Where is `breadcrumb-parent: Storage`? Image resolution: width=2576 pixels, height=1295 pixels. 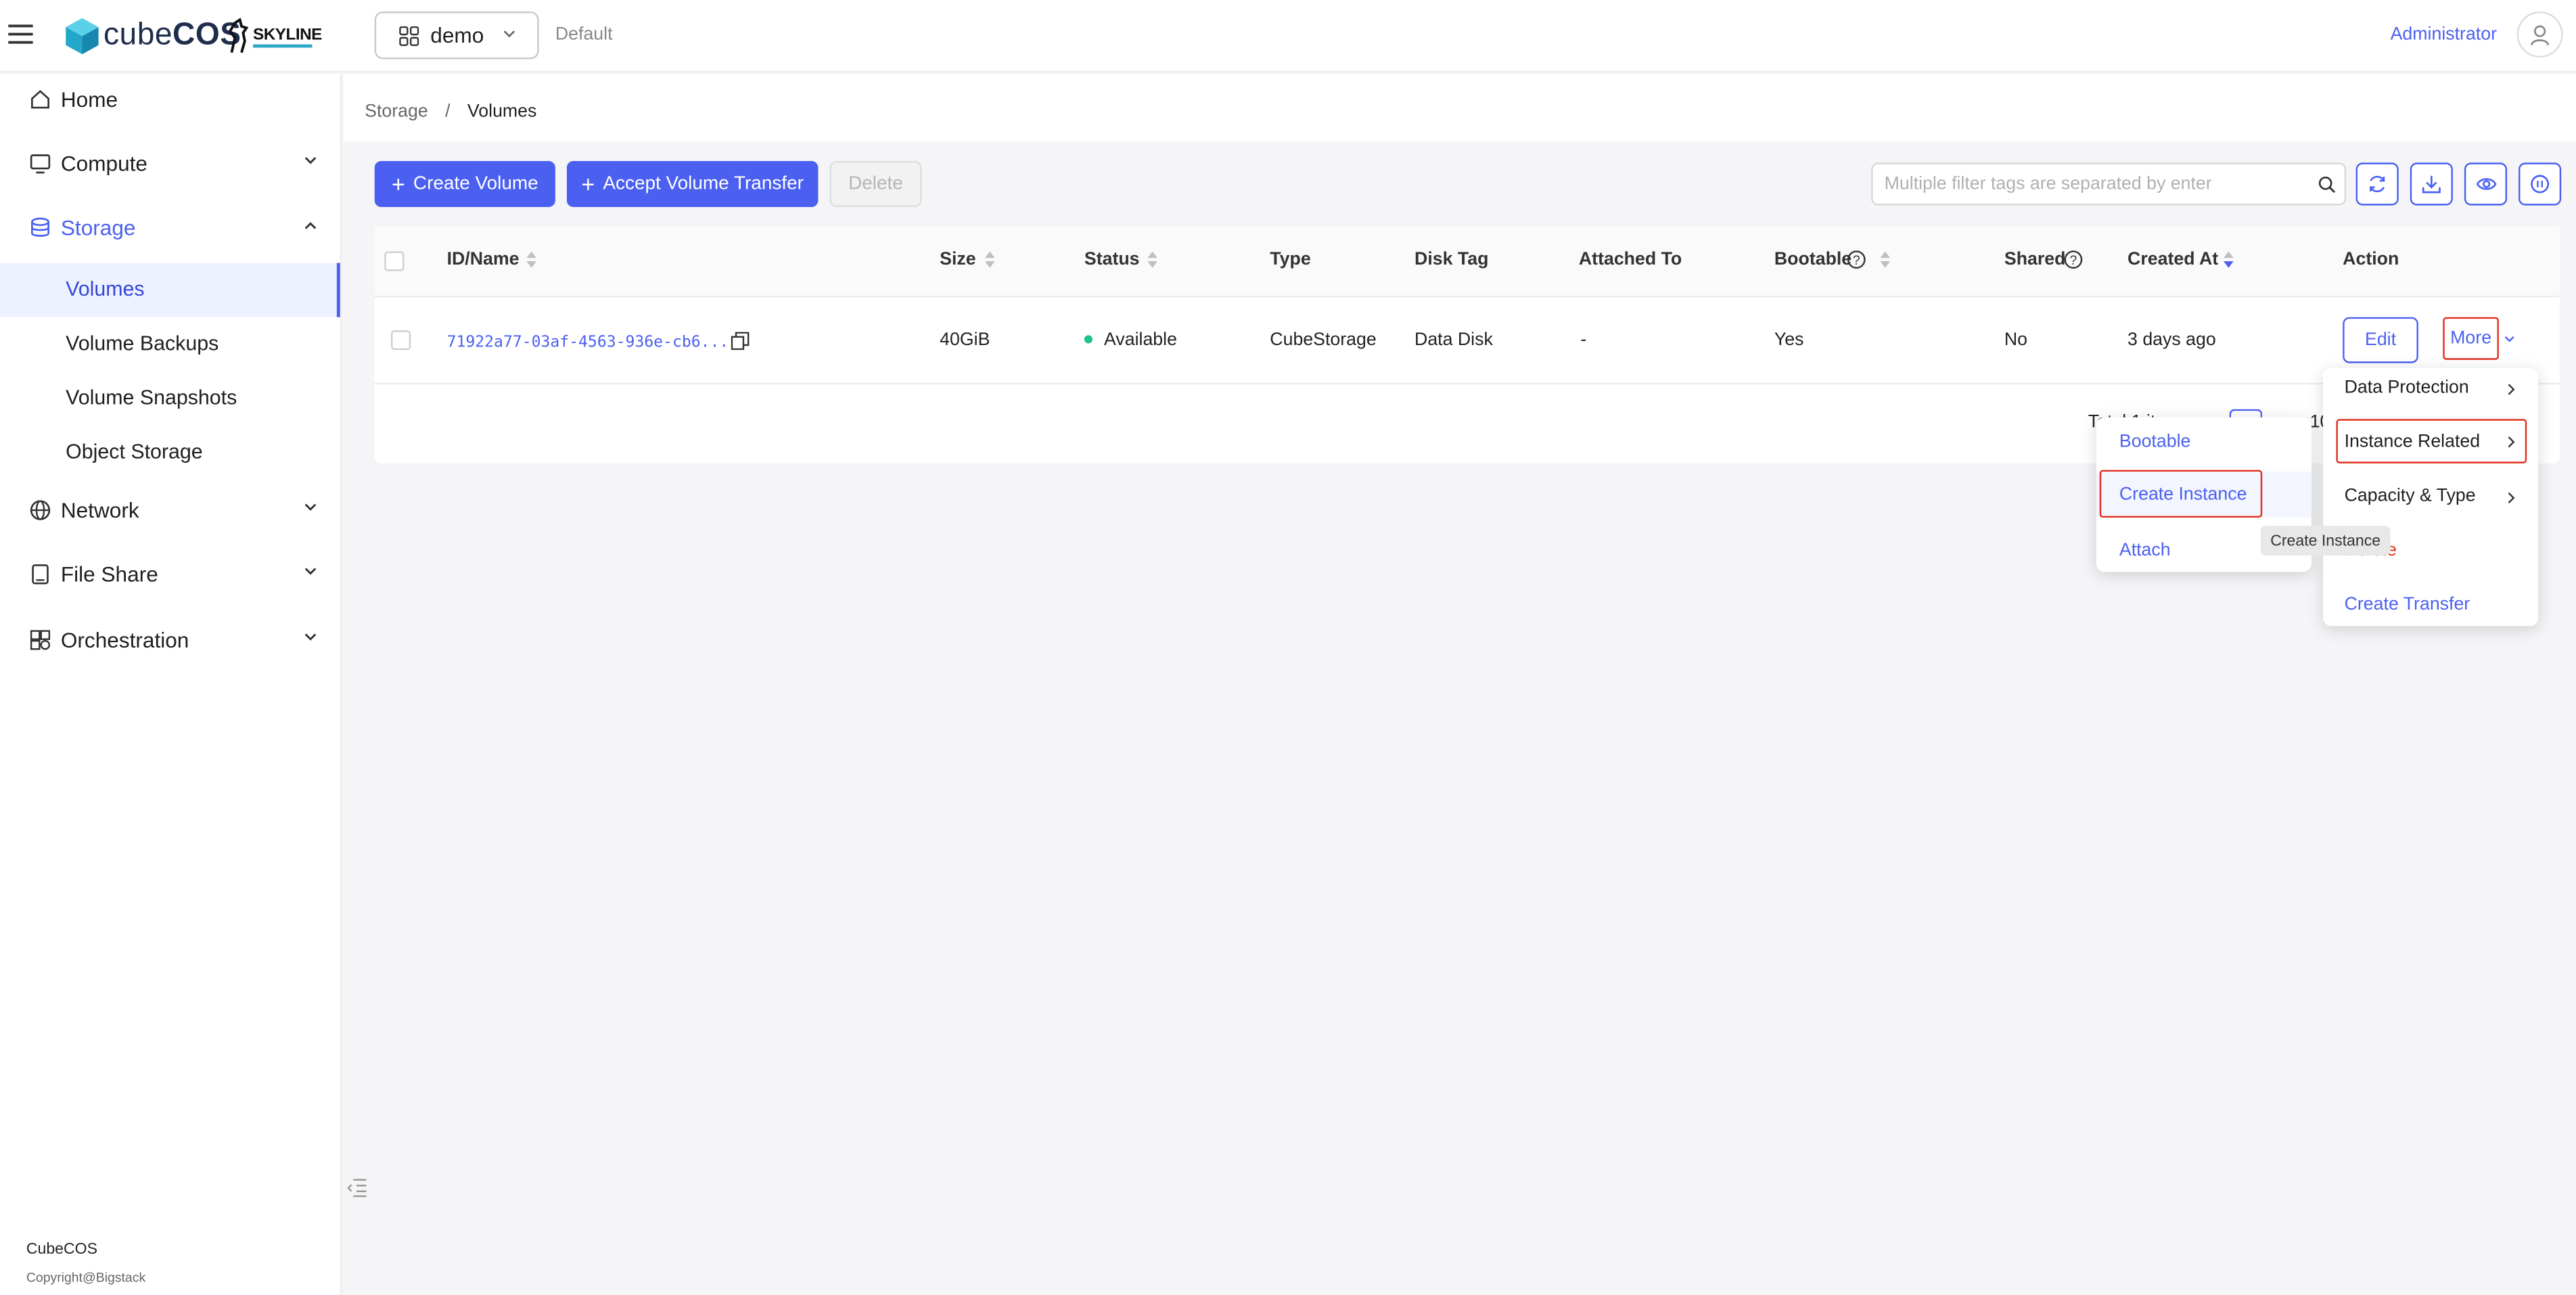 breadcrumb-parent: Storage is located at coordinates (396, 112).